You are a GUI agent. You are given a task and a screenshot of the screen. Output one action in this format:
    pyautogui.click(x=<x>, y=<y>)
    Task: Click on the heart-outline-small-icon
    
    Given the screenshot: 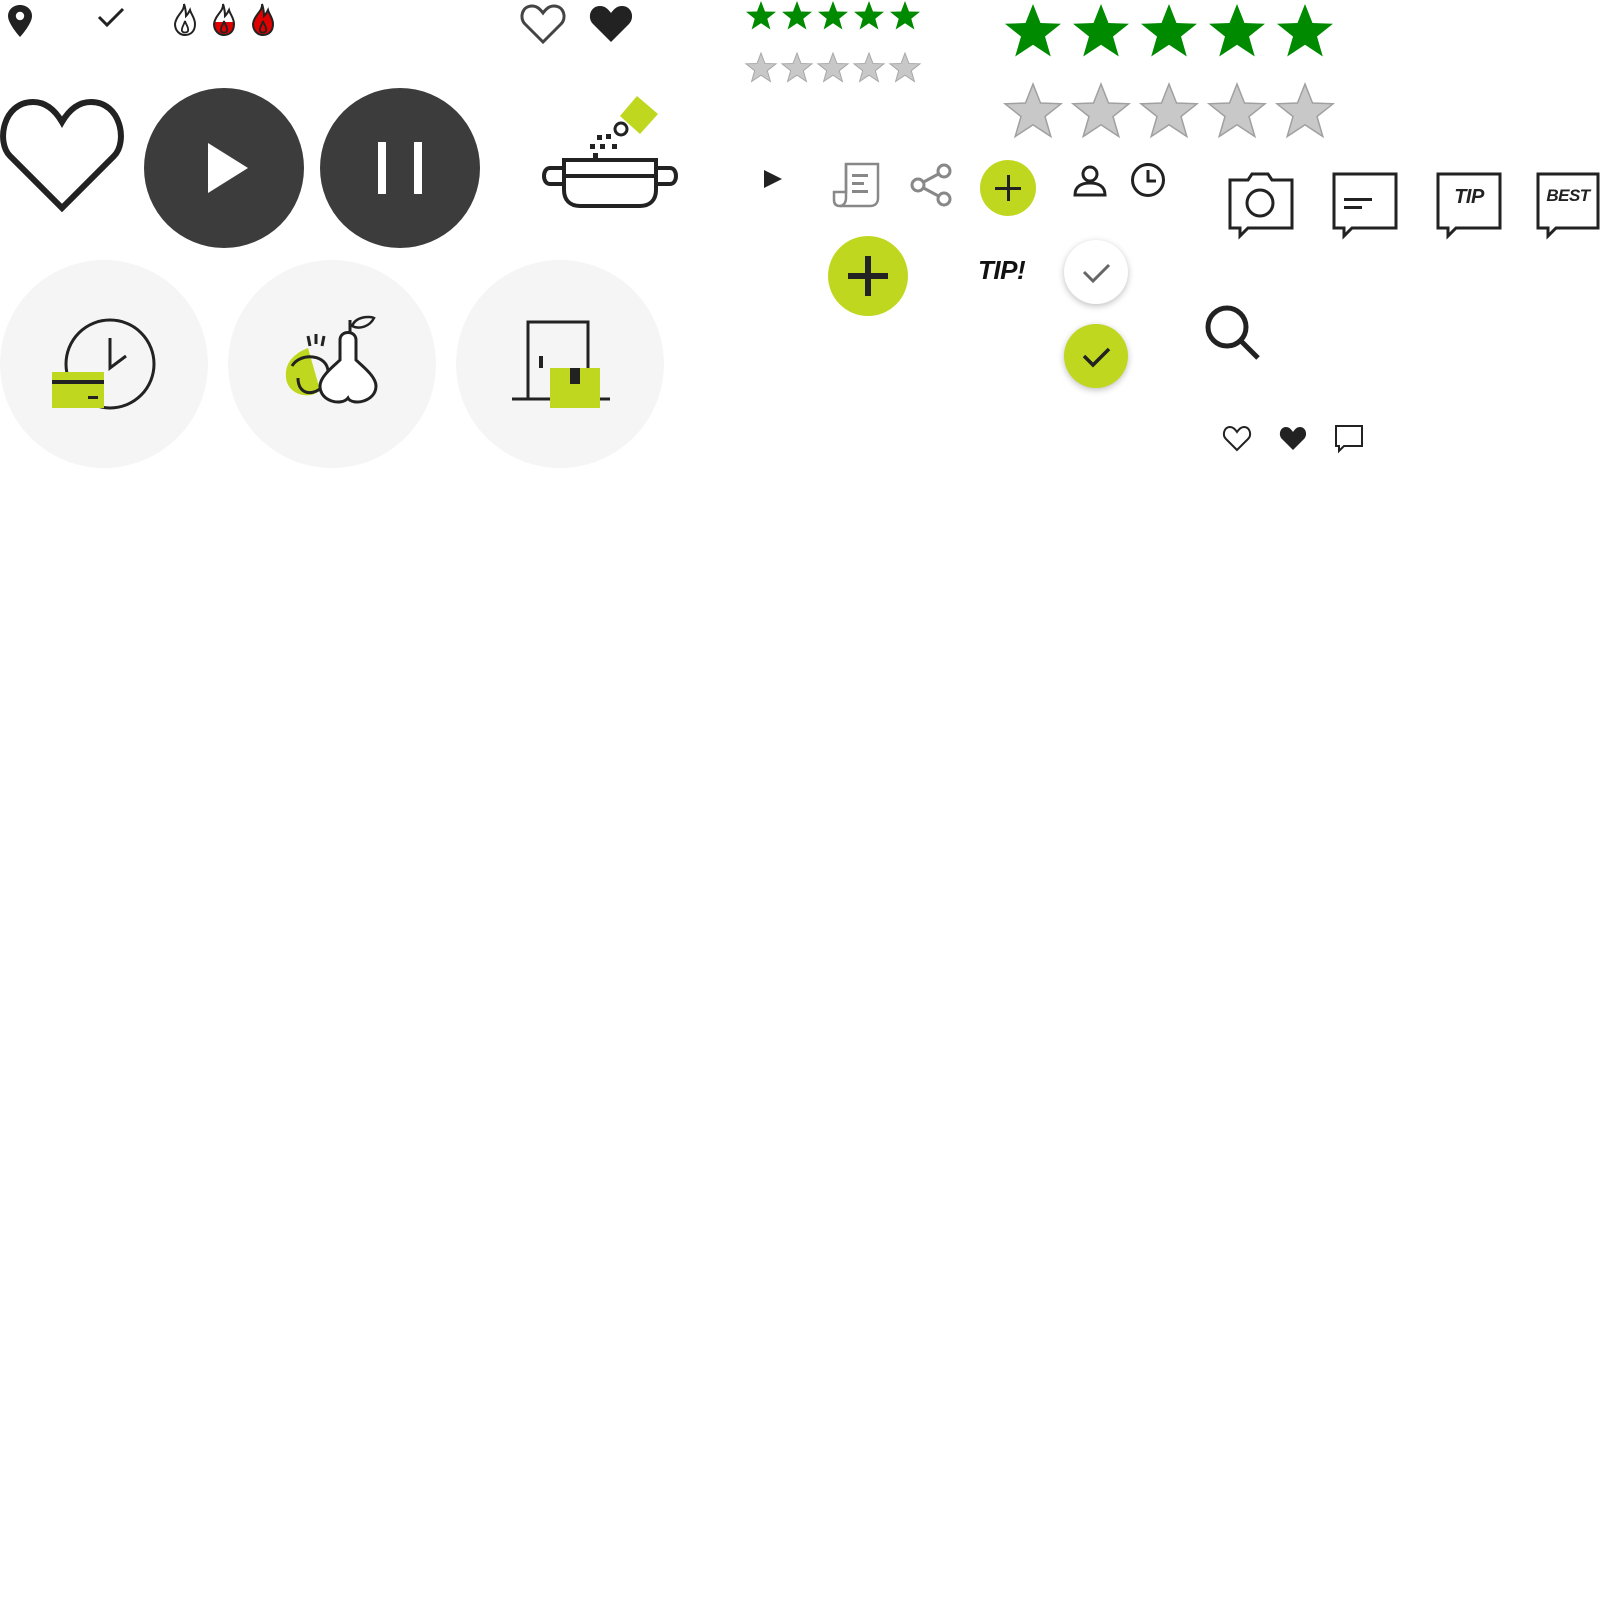 What is the action you would take?
    pyautogui.click(x=1237, y=438)
    